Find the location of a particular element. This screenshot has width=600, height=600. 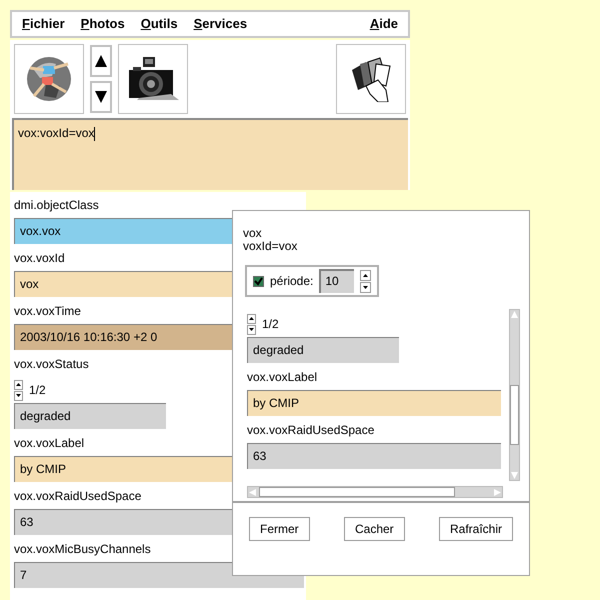

menu-item: Fichier is located at coordinates (43, 24).